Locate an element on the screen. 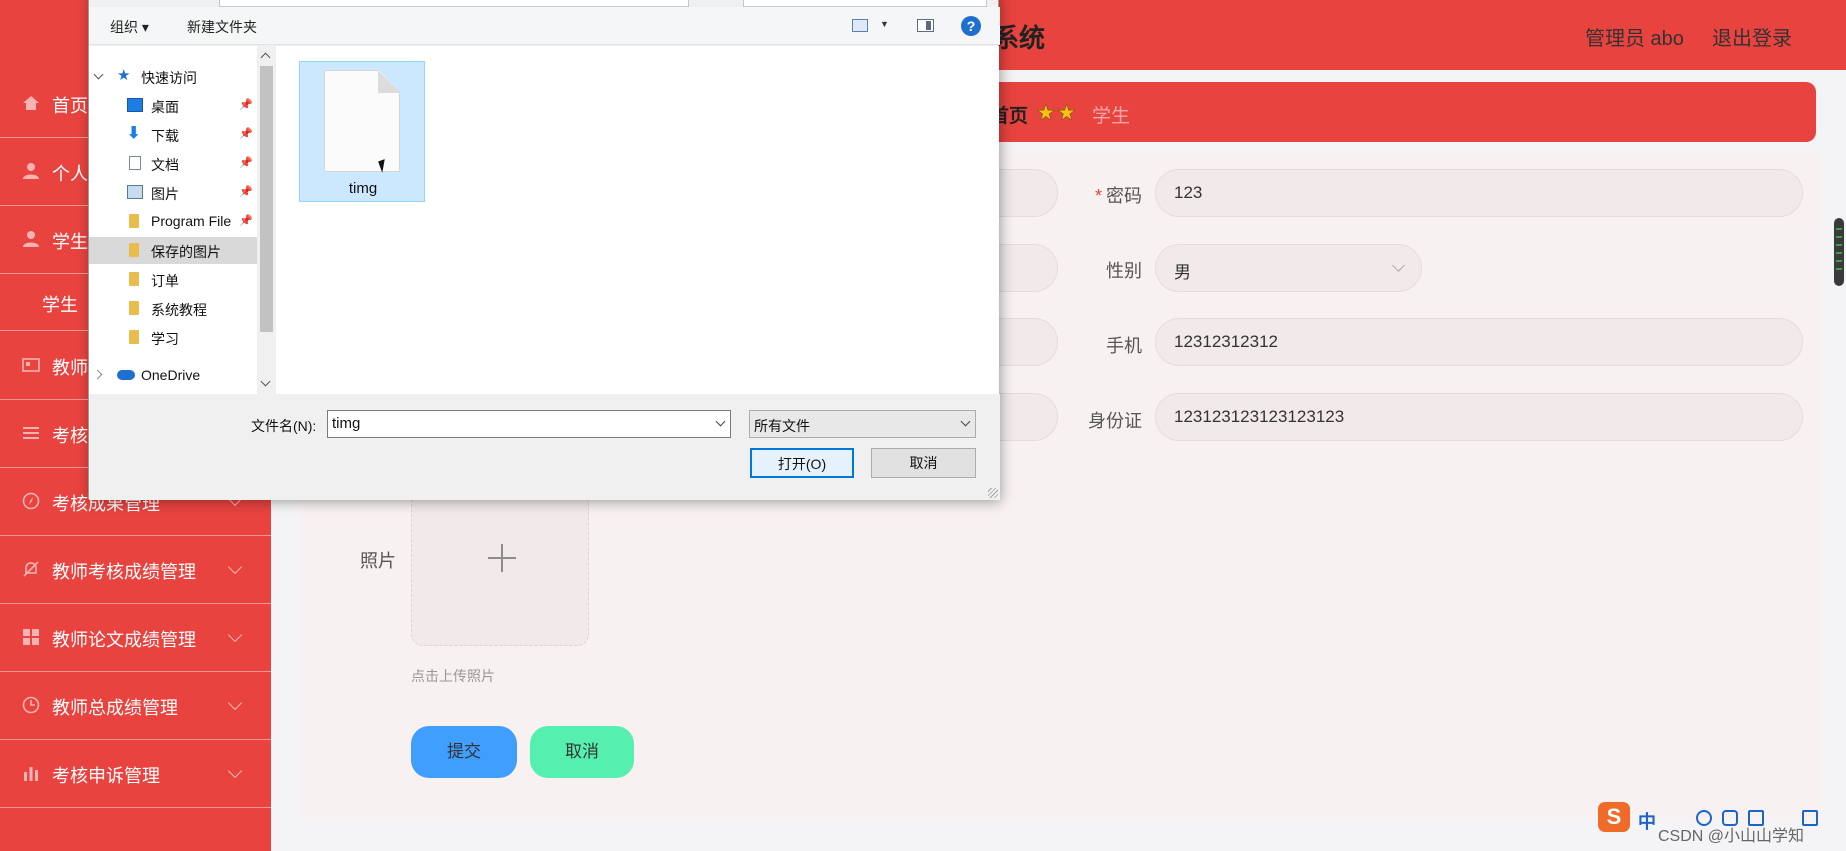 The height and width of the screenshot is (851, 1846). view-mode-icon is located at coordinates (860, 25).